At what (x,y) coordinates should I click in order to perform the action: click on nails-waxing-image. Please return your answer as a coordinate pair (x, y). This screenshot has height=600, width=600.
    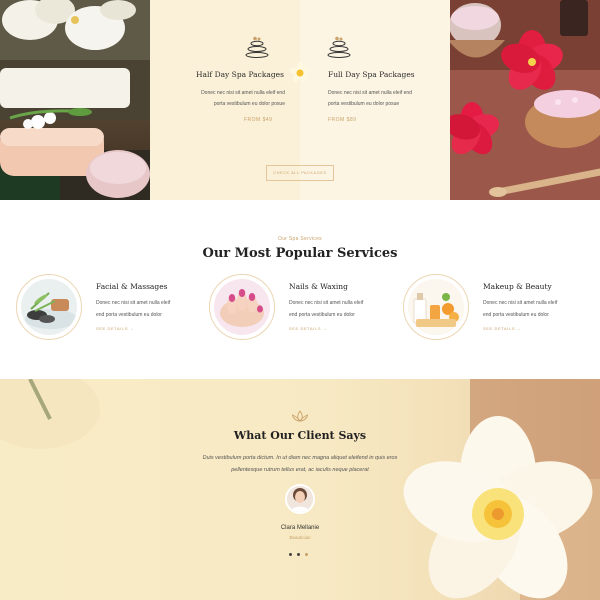
    Looking at the image, I should click on (242, 307).